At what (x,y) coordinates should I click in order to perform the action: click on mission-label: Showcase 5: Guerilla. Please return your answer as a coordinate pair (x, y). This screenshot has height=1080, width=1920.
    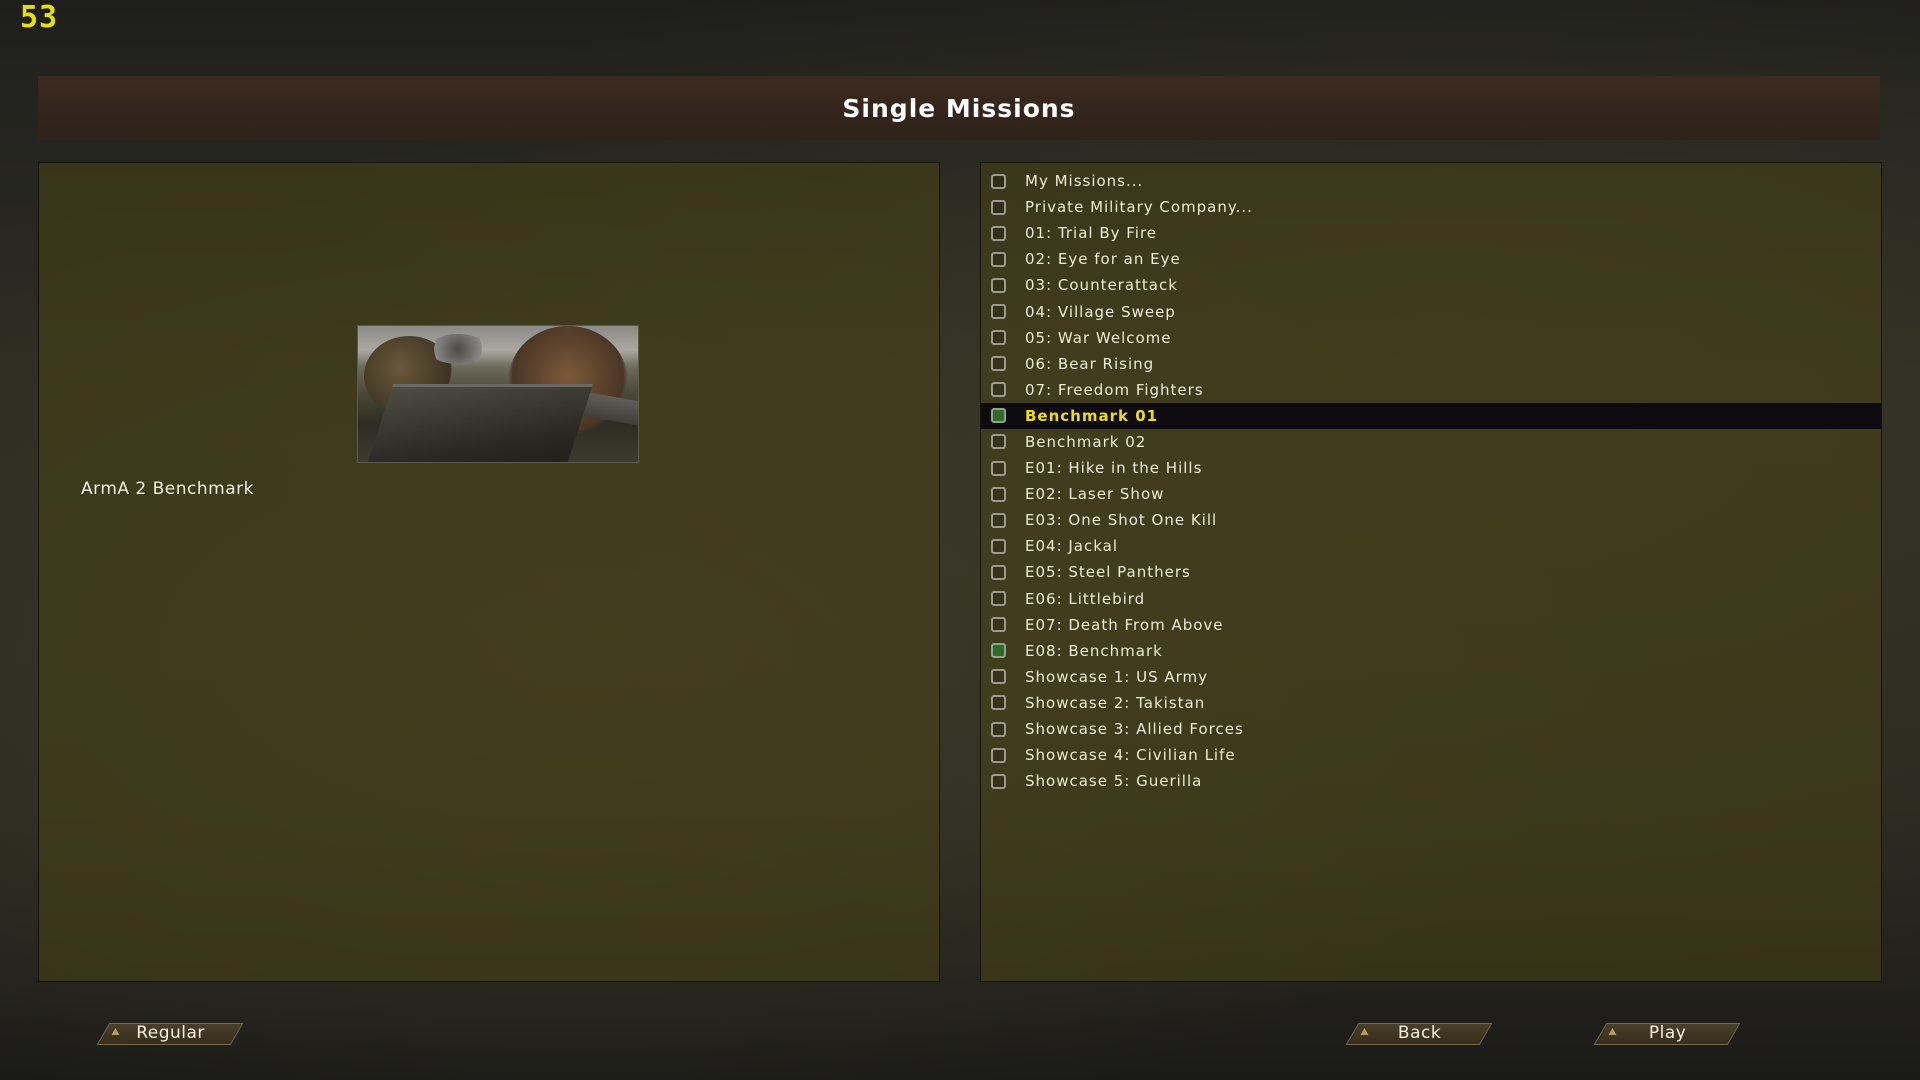
    Looking at the image, I should click on (1114, 781).